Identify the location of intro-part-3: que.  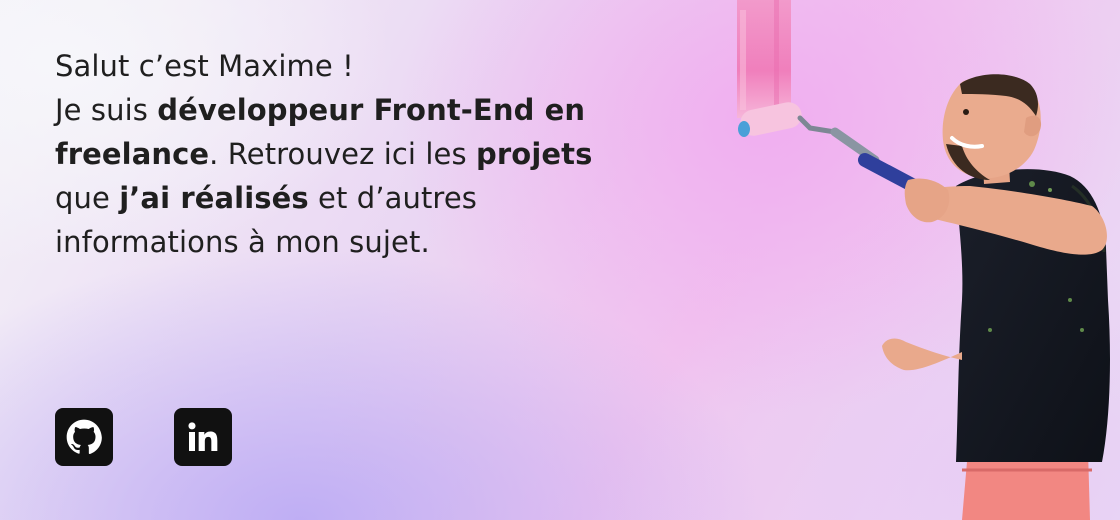
(87, 198).